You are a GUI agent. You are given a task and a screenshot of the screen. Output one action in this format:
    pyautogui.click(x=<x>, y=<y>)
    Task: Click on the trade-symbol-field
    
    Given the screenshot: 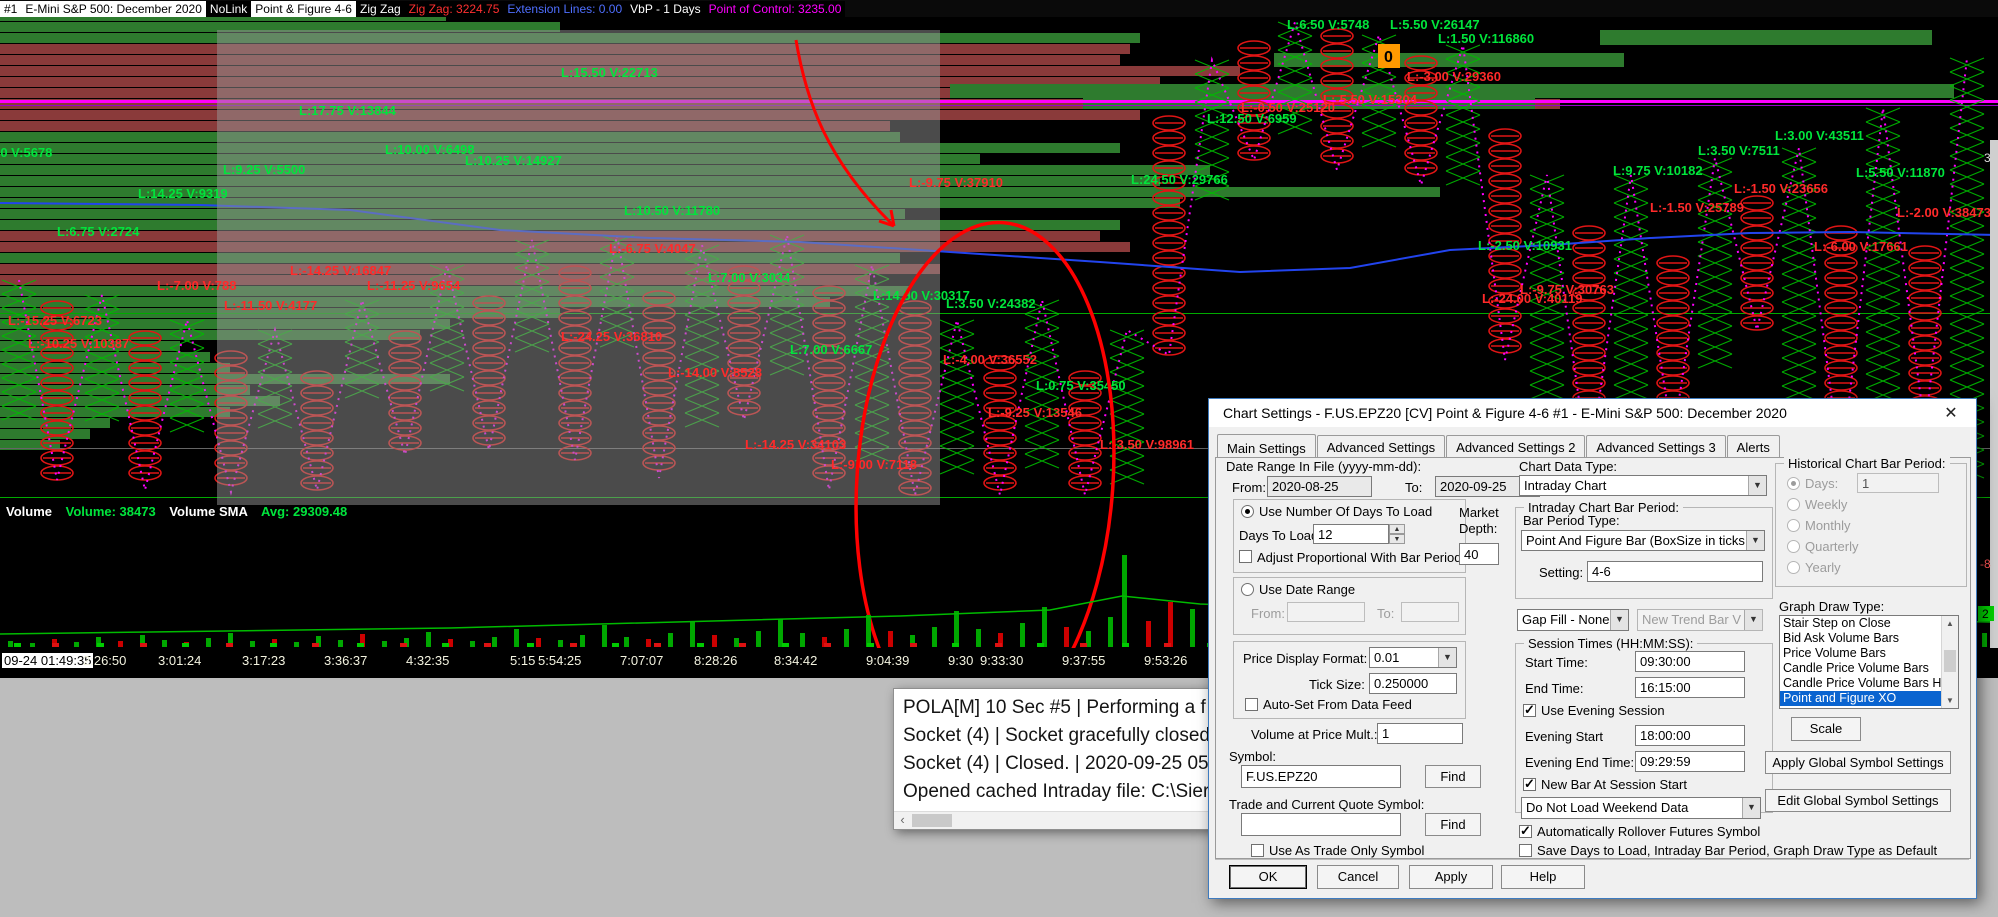 What is the action you would take?
    pyautogui.click(x=1321, y=824)
    